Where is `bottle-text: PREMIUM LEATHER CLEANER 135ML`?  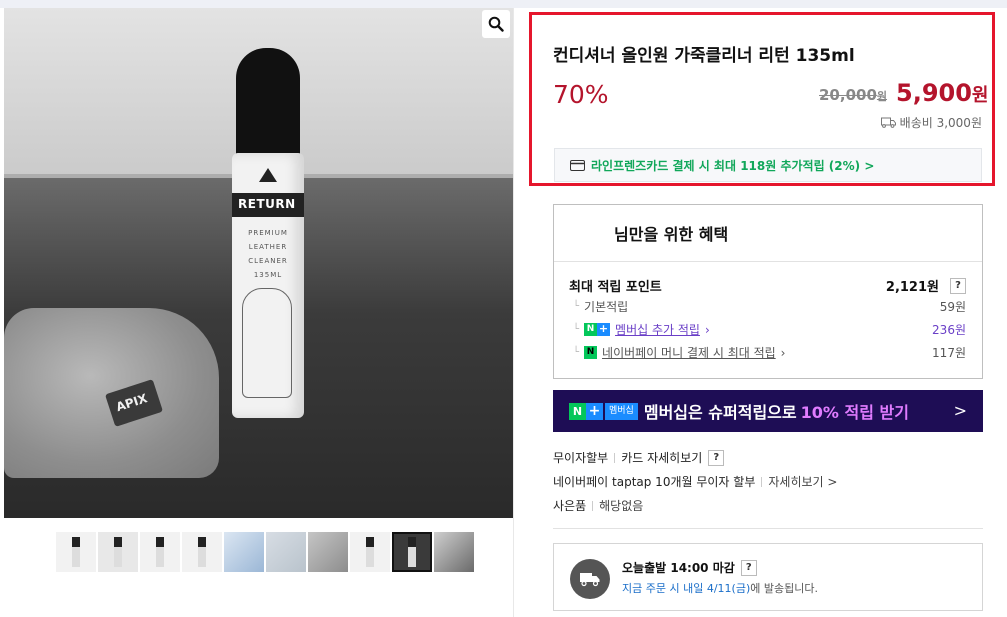
bottle-text: PREMIUM LEATHER CLEANER 135ML is located at coordinates (268, 254).